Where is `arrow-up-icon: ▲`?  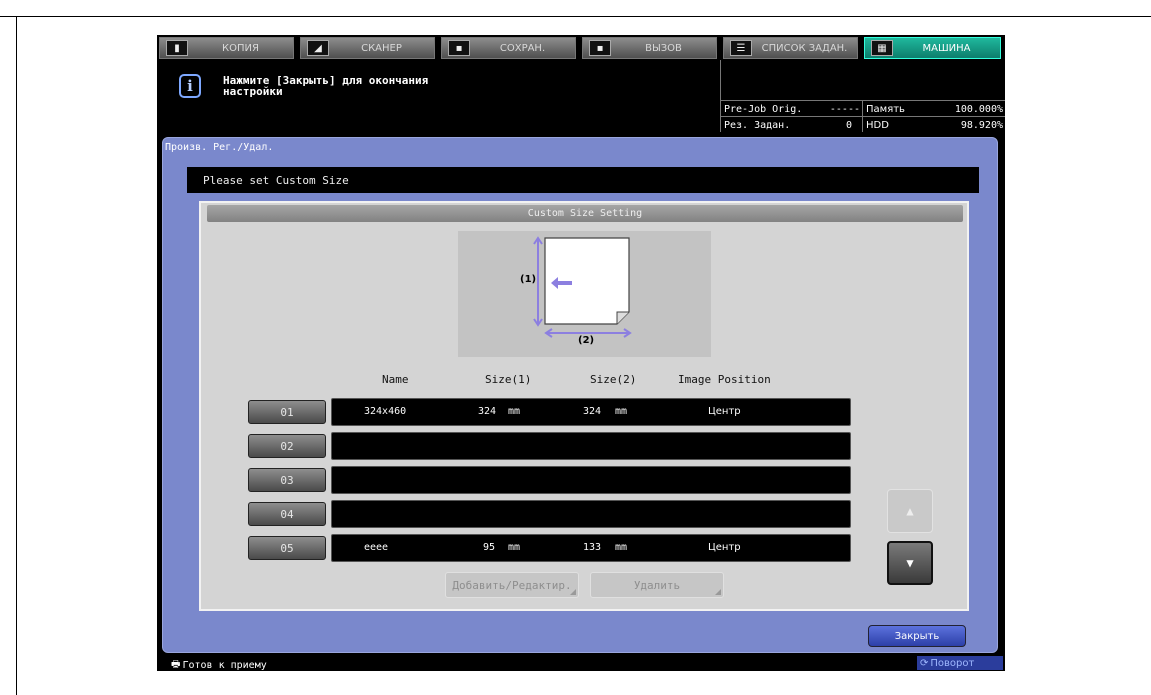 arrow-up-icon: ▲ is located at coordinates (910, 511).